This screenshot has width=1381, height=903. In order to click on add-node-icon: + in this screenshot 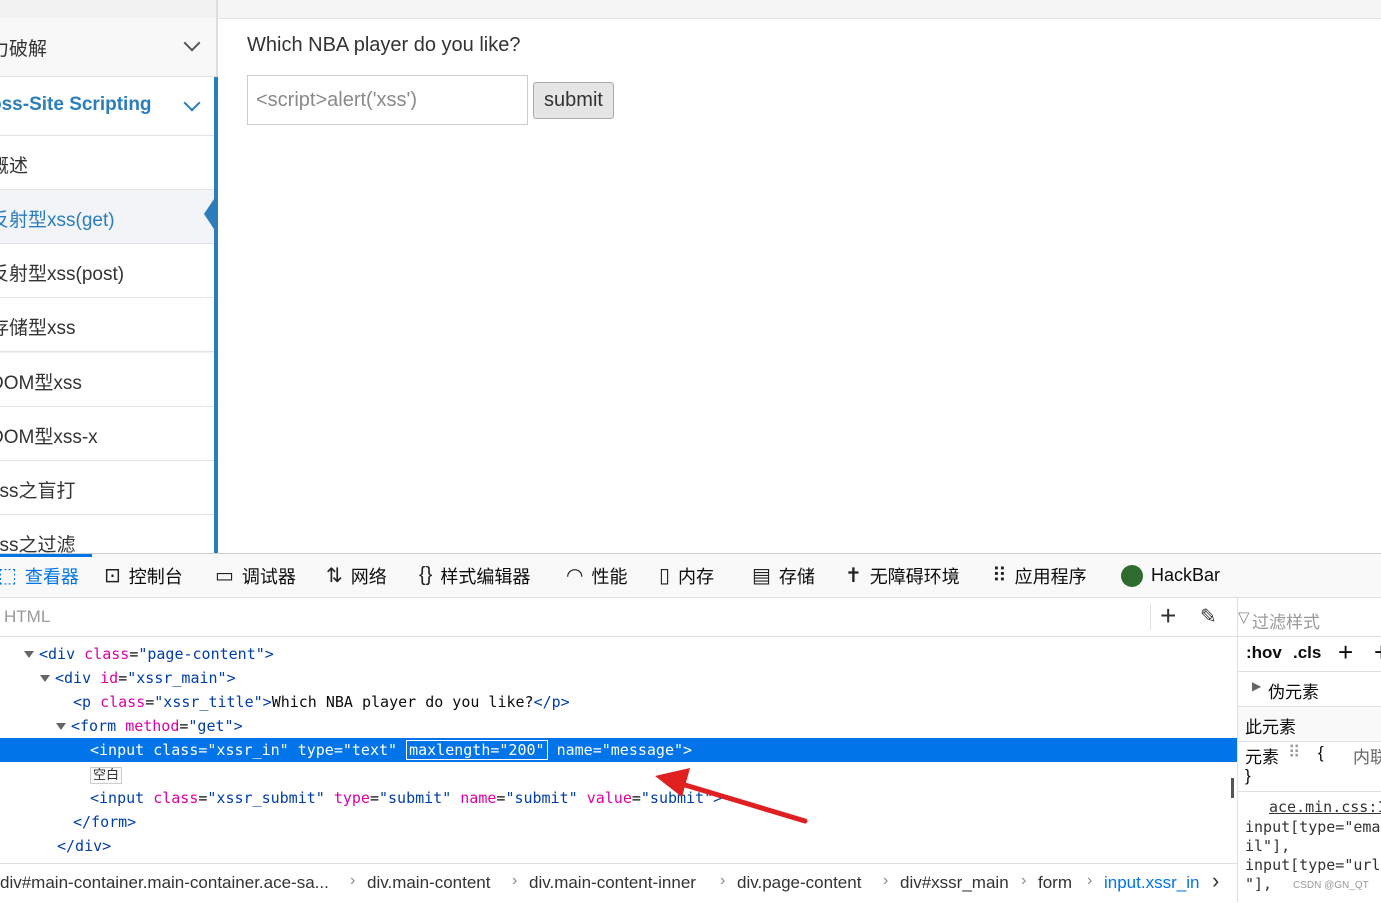, I will do `click(1168, 616)`.